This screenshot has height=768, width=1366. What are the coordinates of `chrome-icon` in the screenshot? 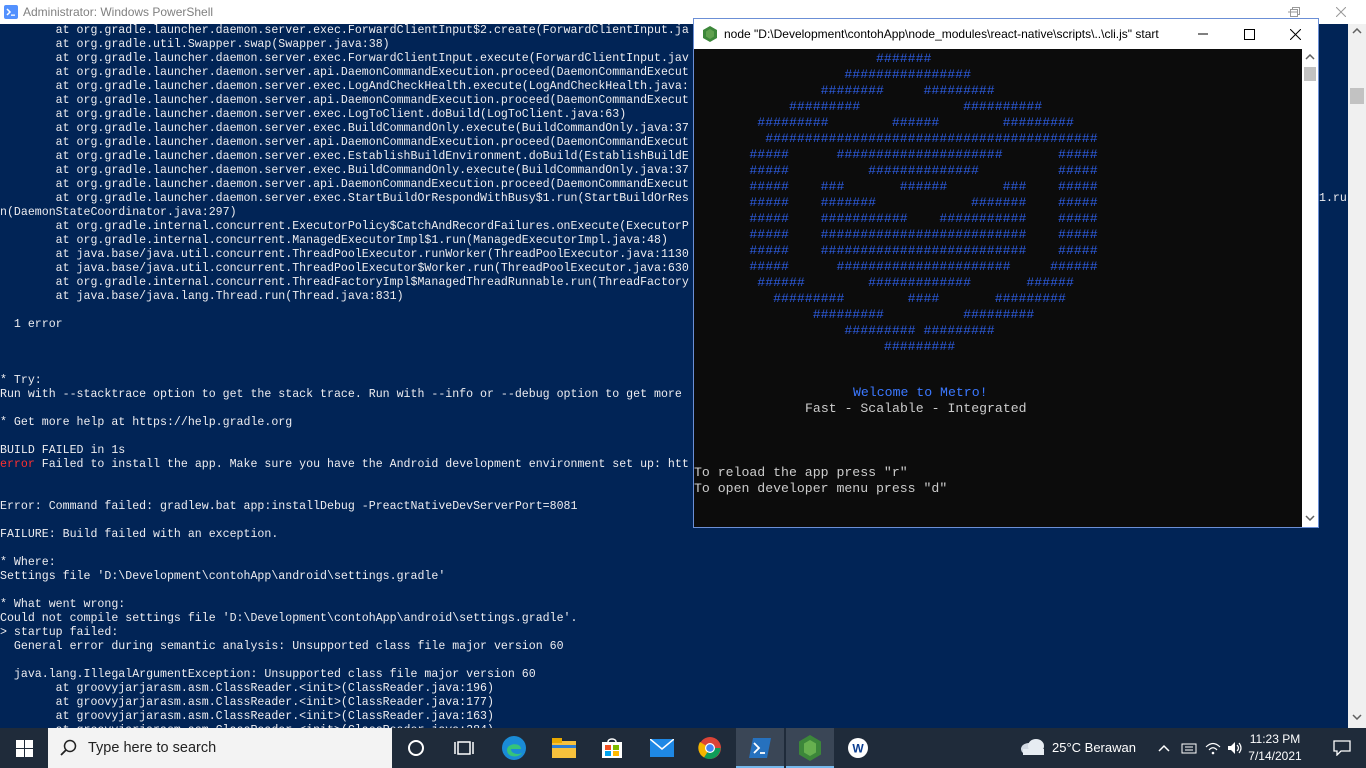 It's located at (709, 748).